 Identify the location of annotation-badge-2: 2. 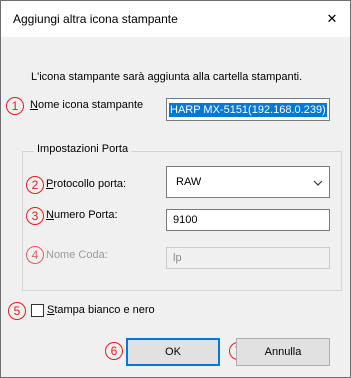
(35, 185).